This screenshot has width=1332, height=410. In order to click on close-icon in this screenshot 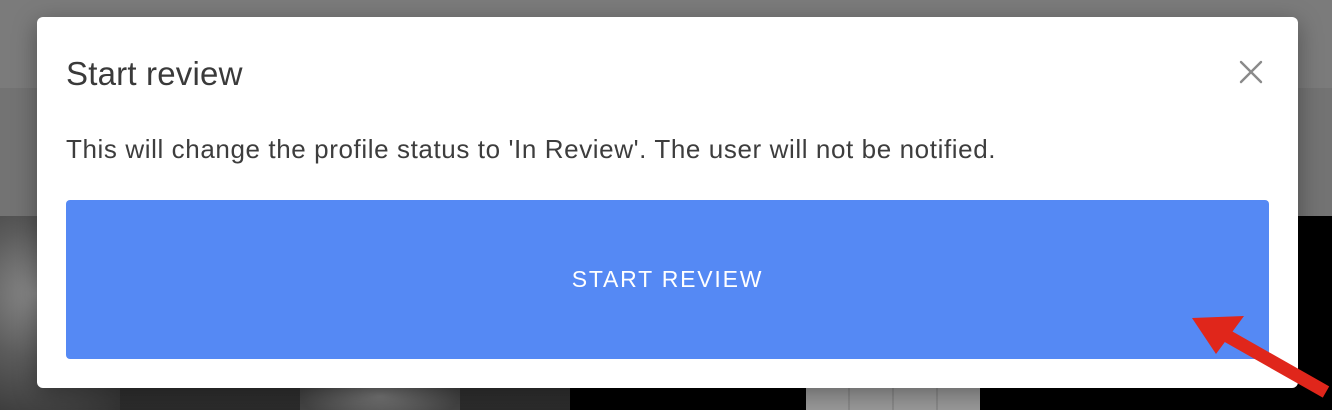, I will do `click(1251, 72)`.